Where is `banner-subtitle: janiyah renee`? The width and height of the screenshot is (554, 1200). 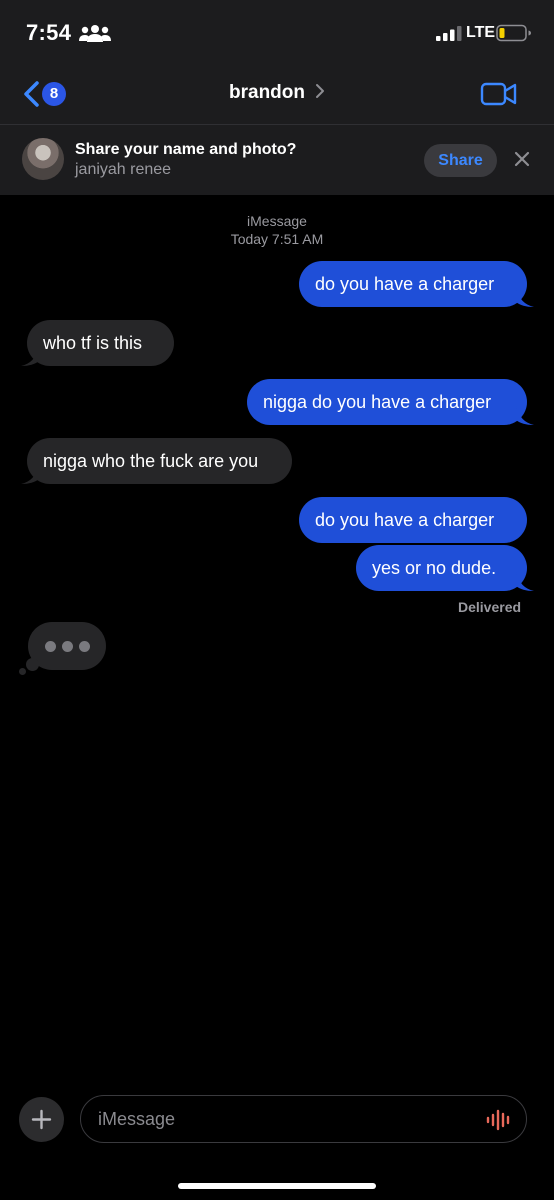
banner-subtitle: janiyah renee is located at coordinates (123, 169).